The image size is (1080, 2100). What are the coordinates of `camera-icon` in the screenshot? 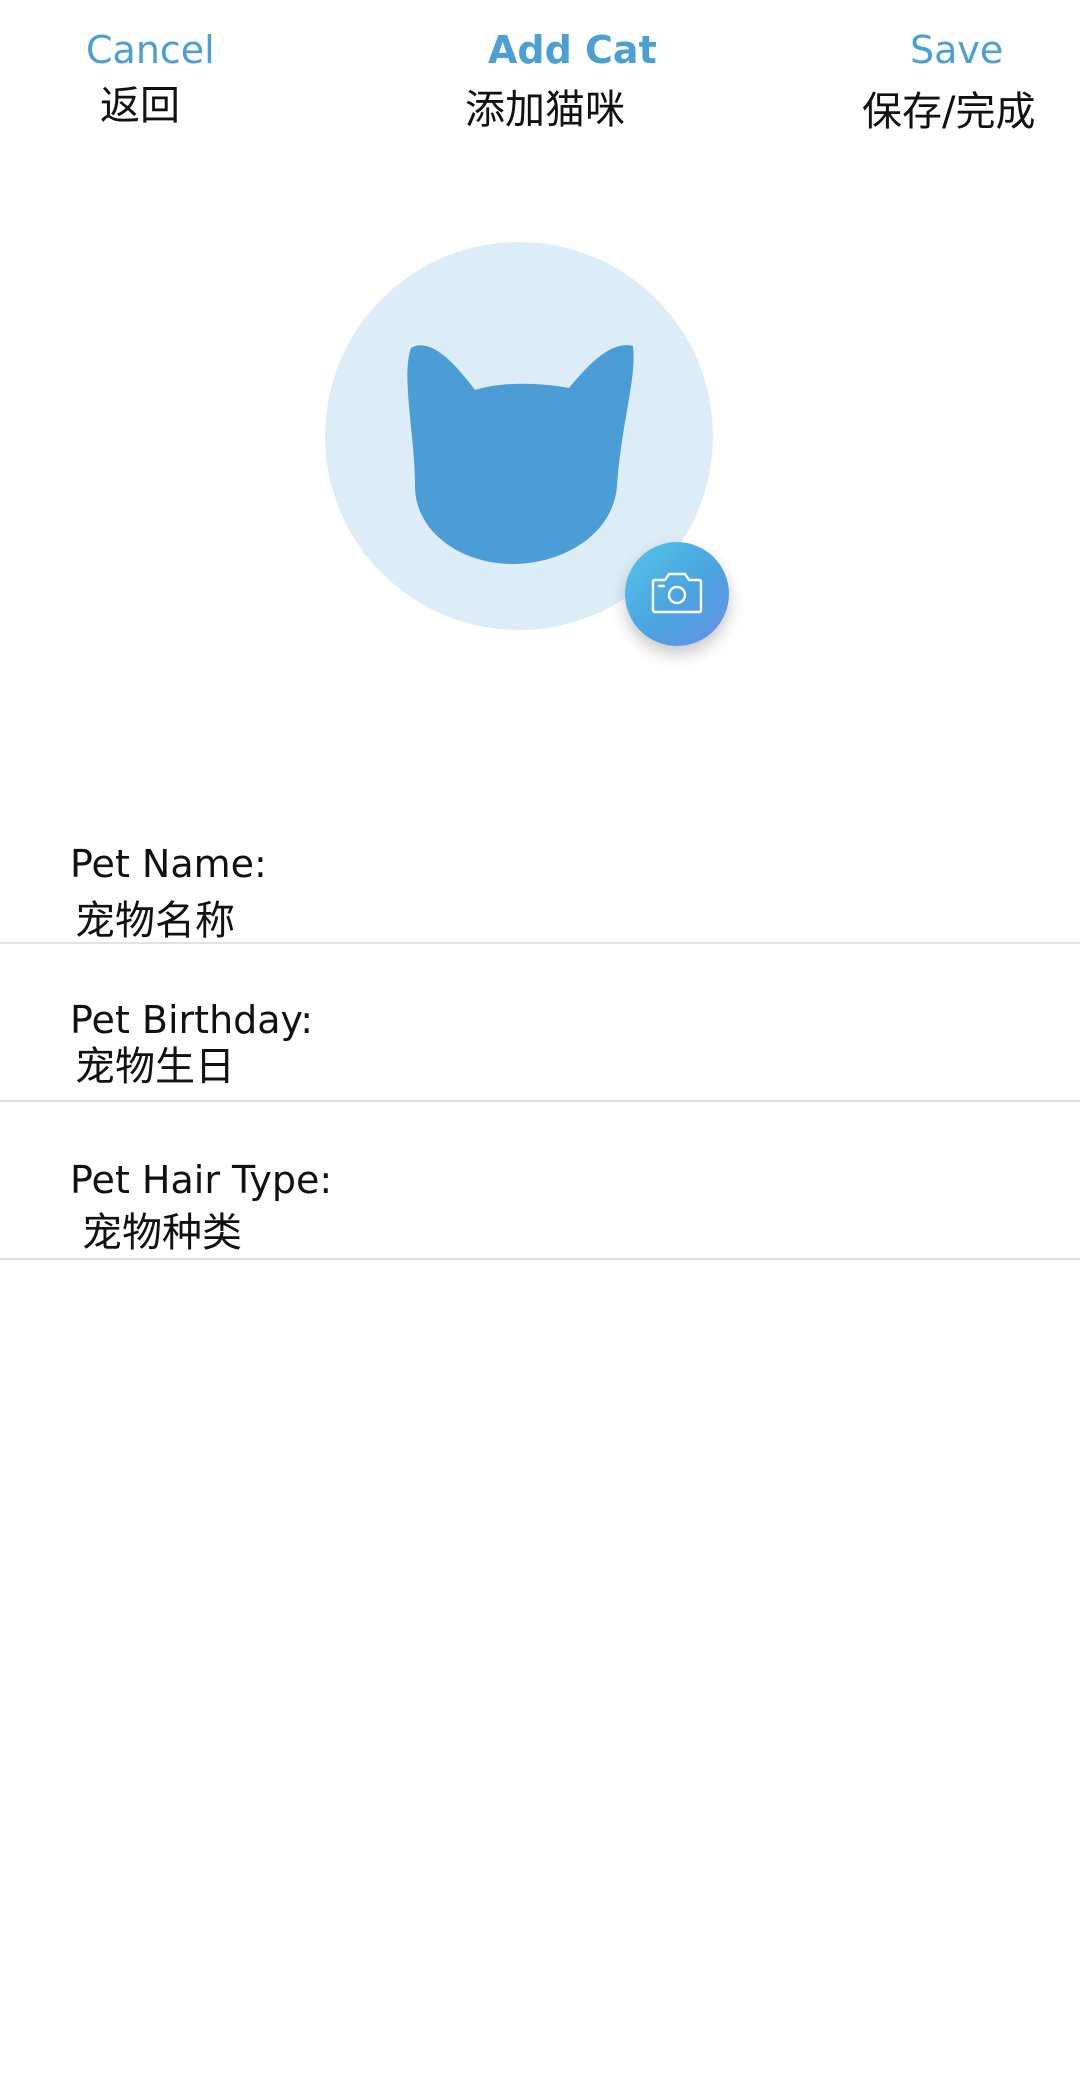 It's located at (677, 593).